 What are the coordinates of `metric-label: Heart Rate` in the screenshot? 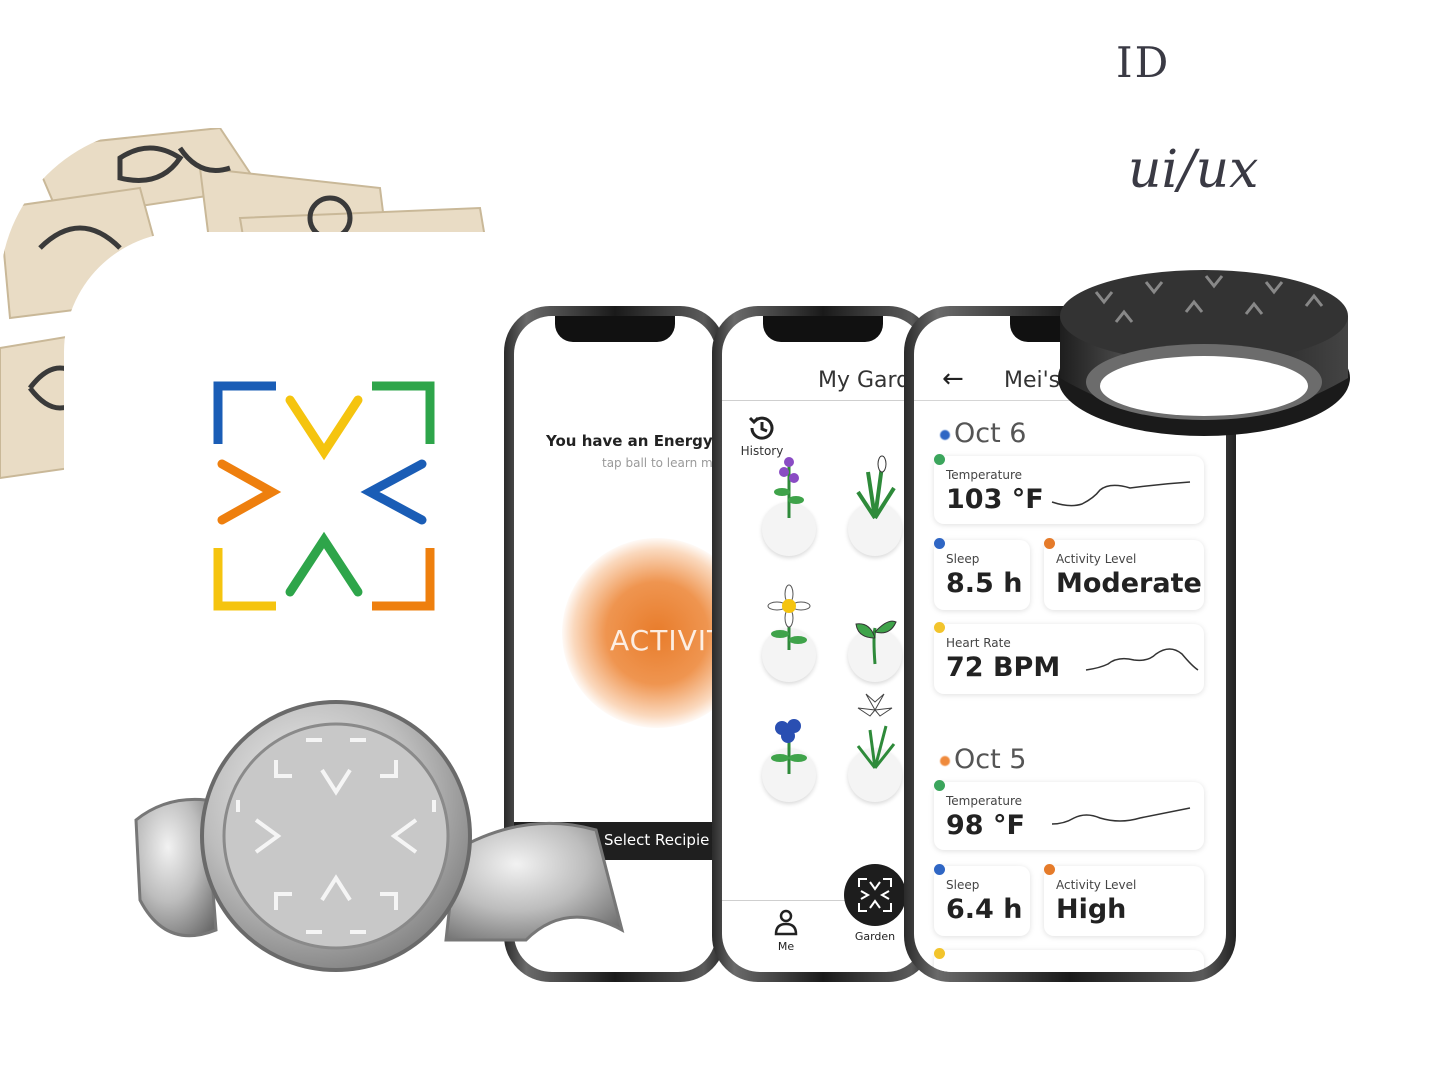 It's located at (978, 643).